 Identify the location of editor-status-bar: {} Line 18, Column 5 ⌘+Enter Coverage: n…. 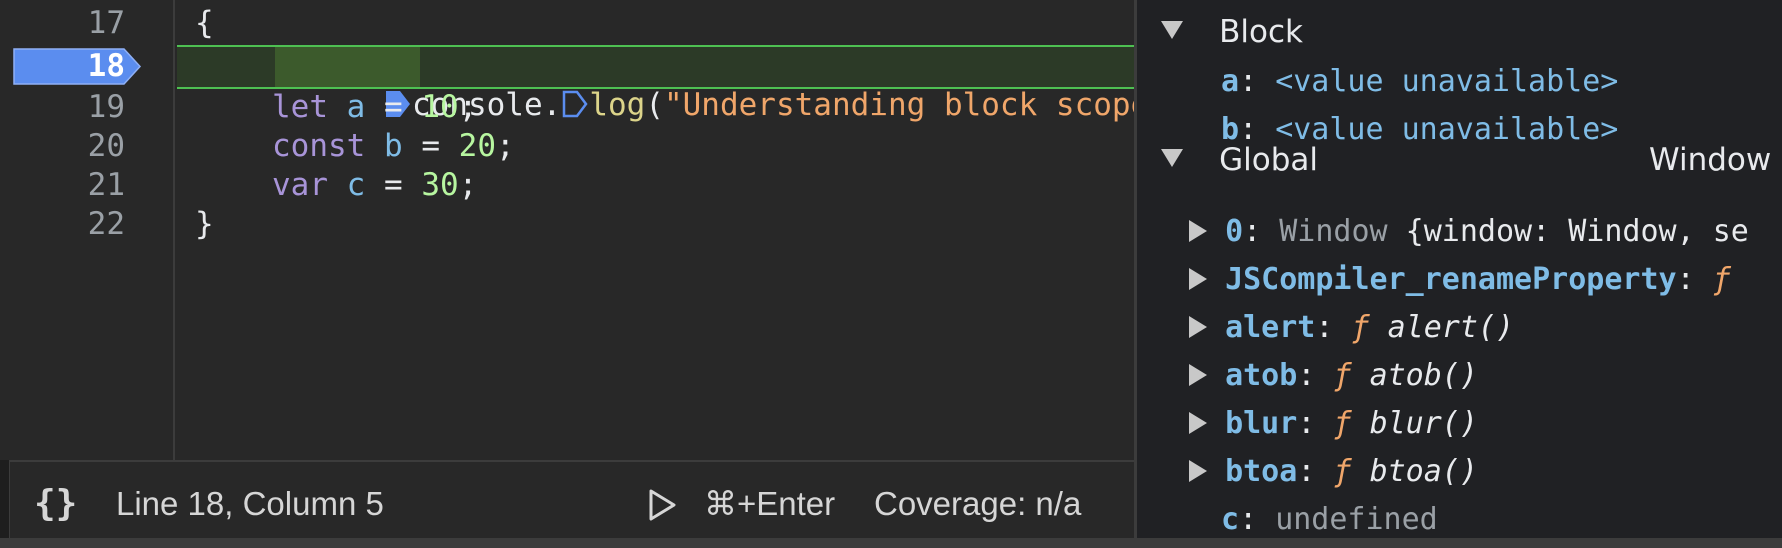
(572, 504).